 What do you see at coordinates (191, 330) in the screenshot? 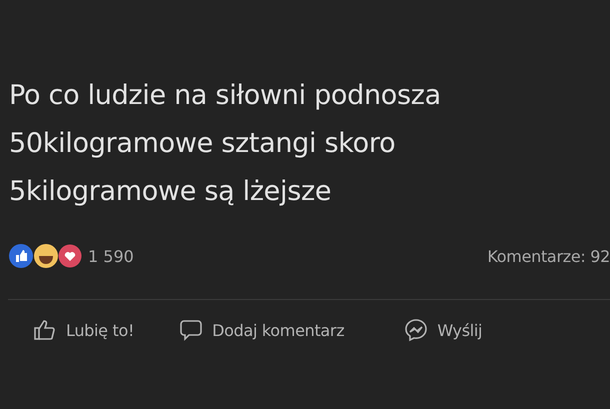
I see `speech-bubble-icon` at bounding box center [191, 330].